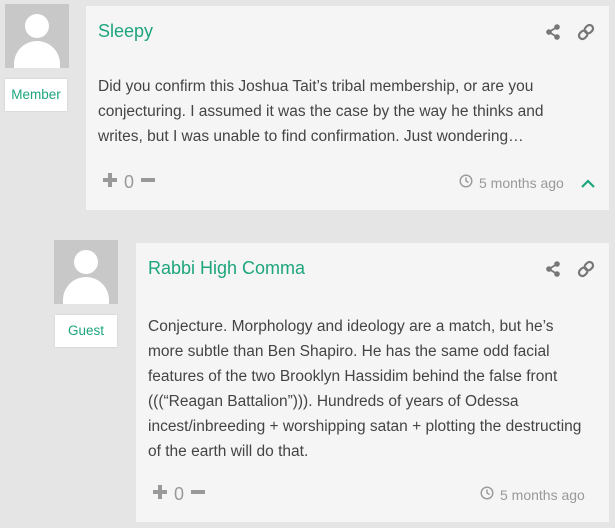  Describe the element at coordinates (226, 268) in the screenshot. I see `comment-author: Rabbi High Comma` at that location.